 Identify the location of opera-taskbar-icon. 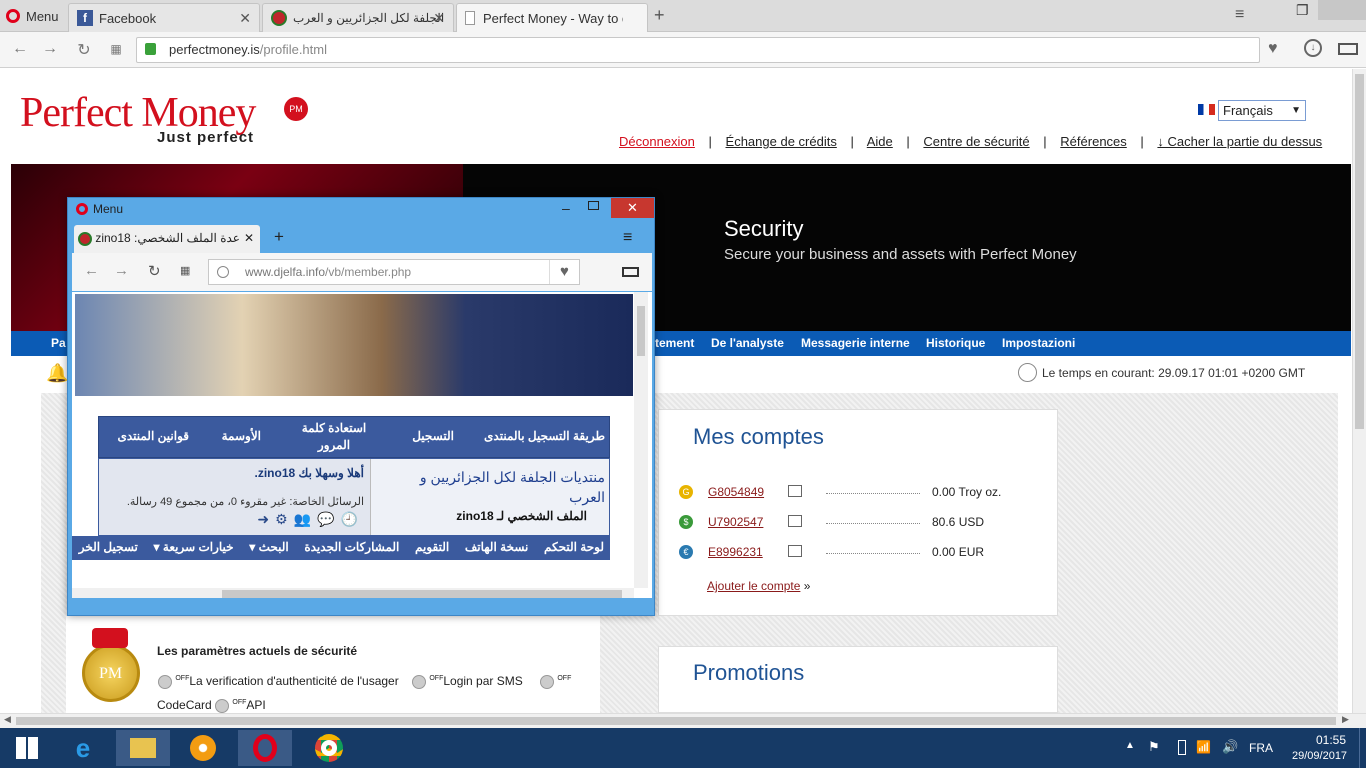
(265, 748).